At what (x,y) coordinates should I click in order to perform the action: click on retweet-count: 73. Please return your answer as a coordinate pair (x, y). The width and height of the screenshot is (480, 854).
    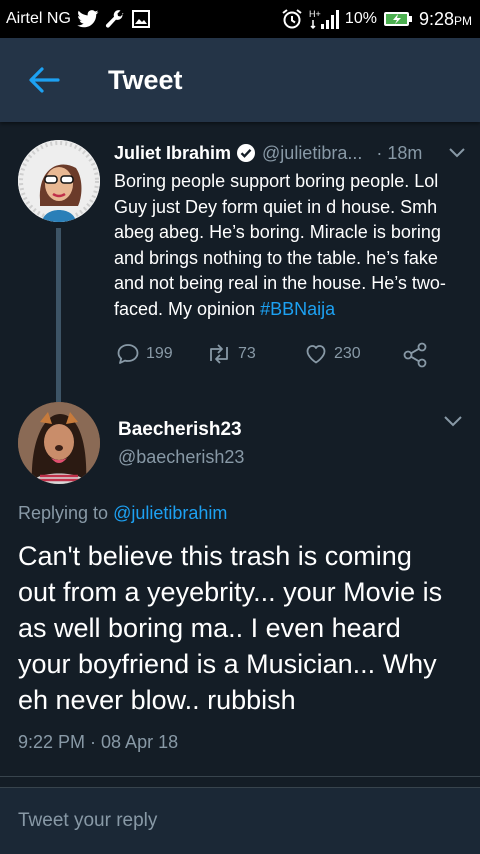
    Looking at the image, I should click on (247, 353).